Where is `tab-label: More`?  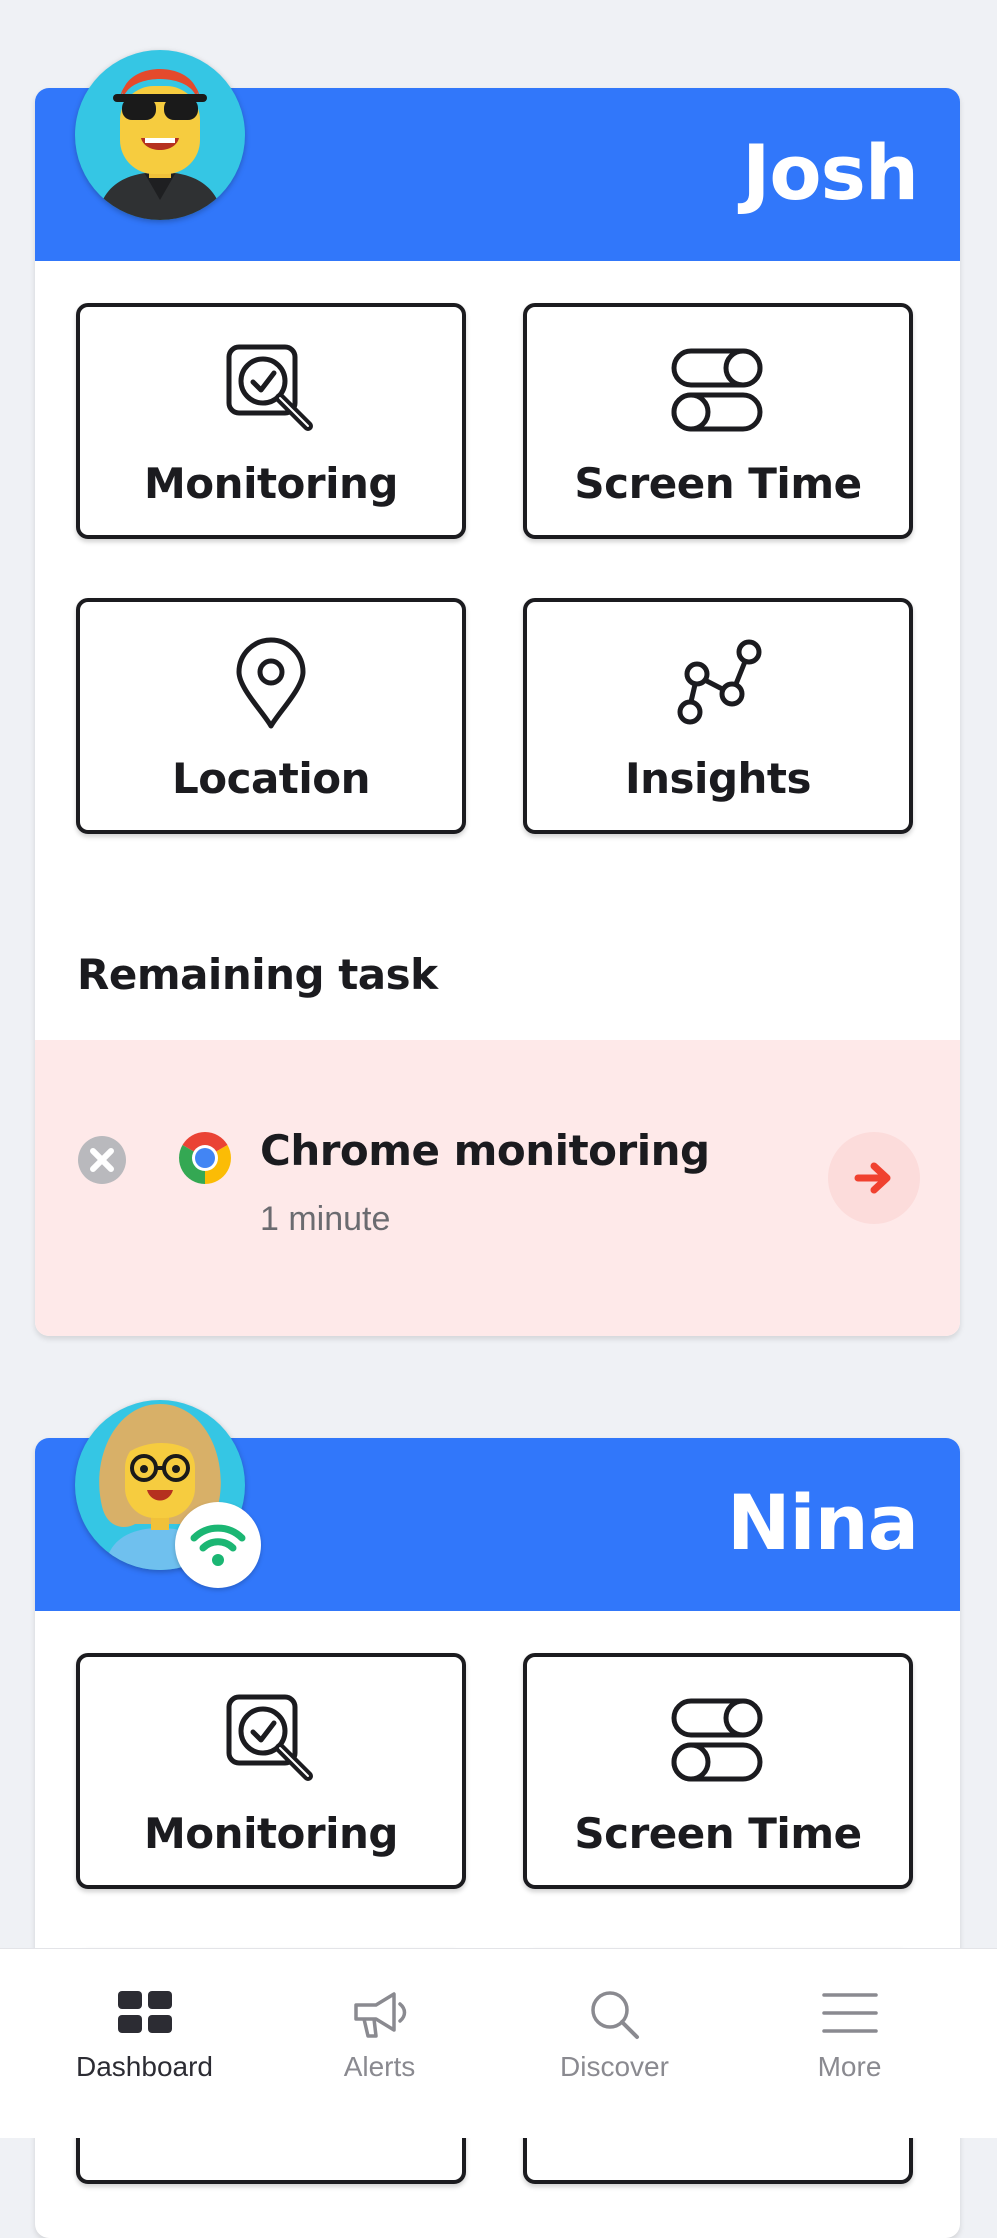 tab-label: More is located at coordinates (849, 2066).